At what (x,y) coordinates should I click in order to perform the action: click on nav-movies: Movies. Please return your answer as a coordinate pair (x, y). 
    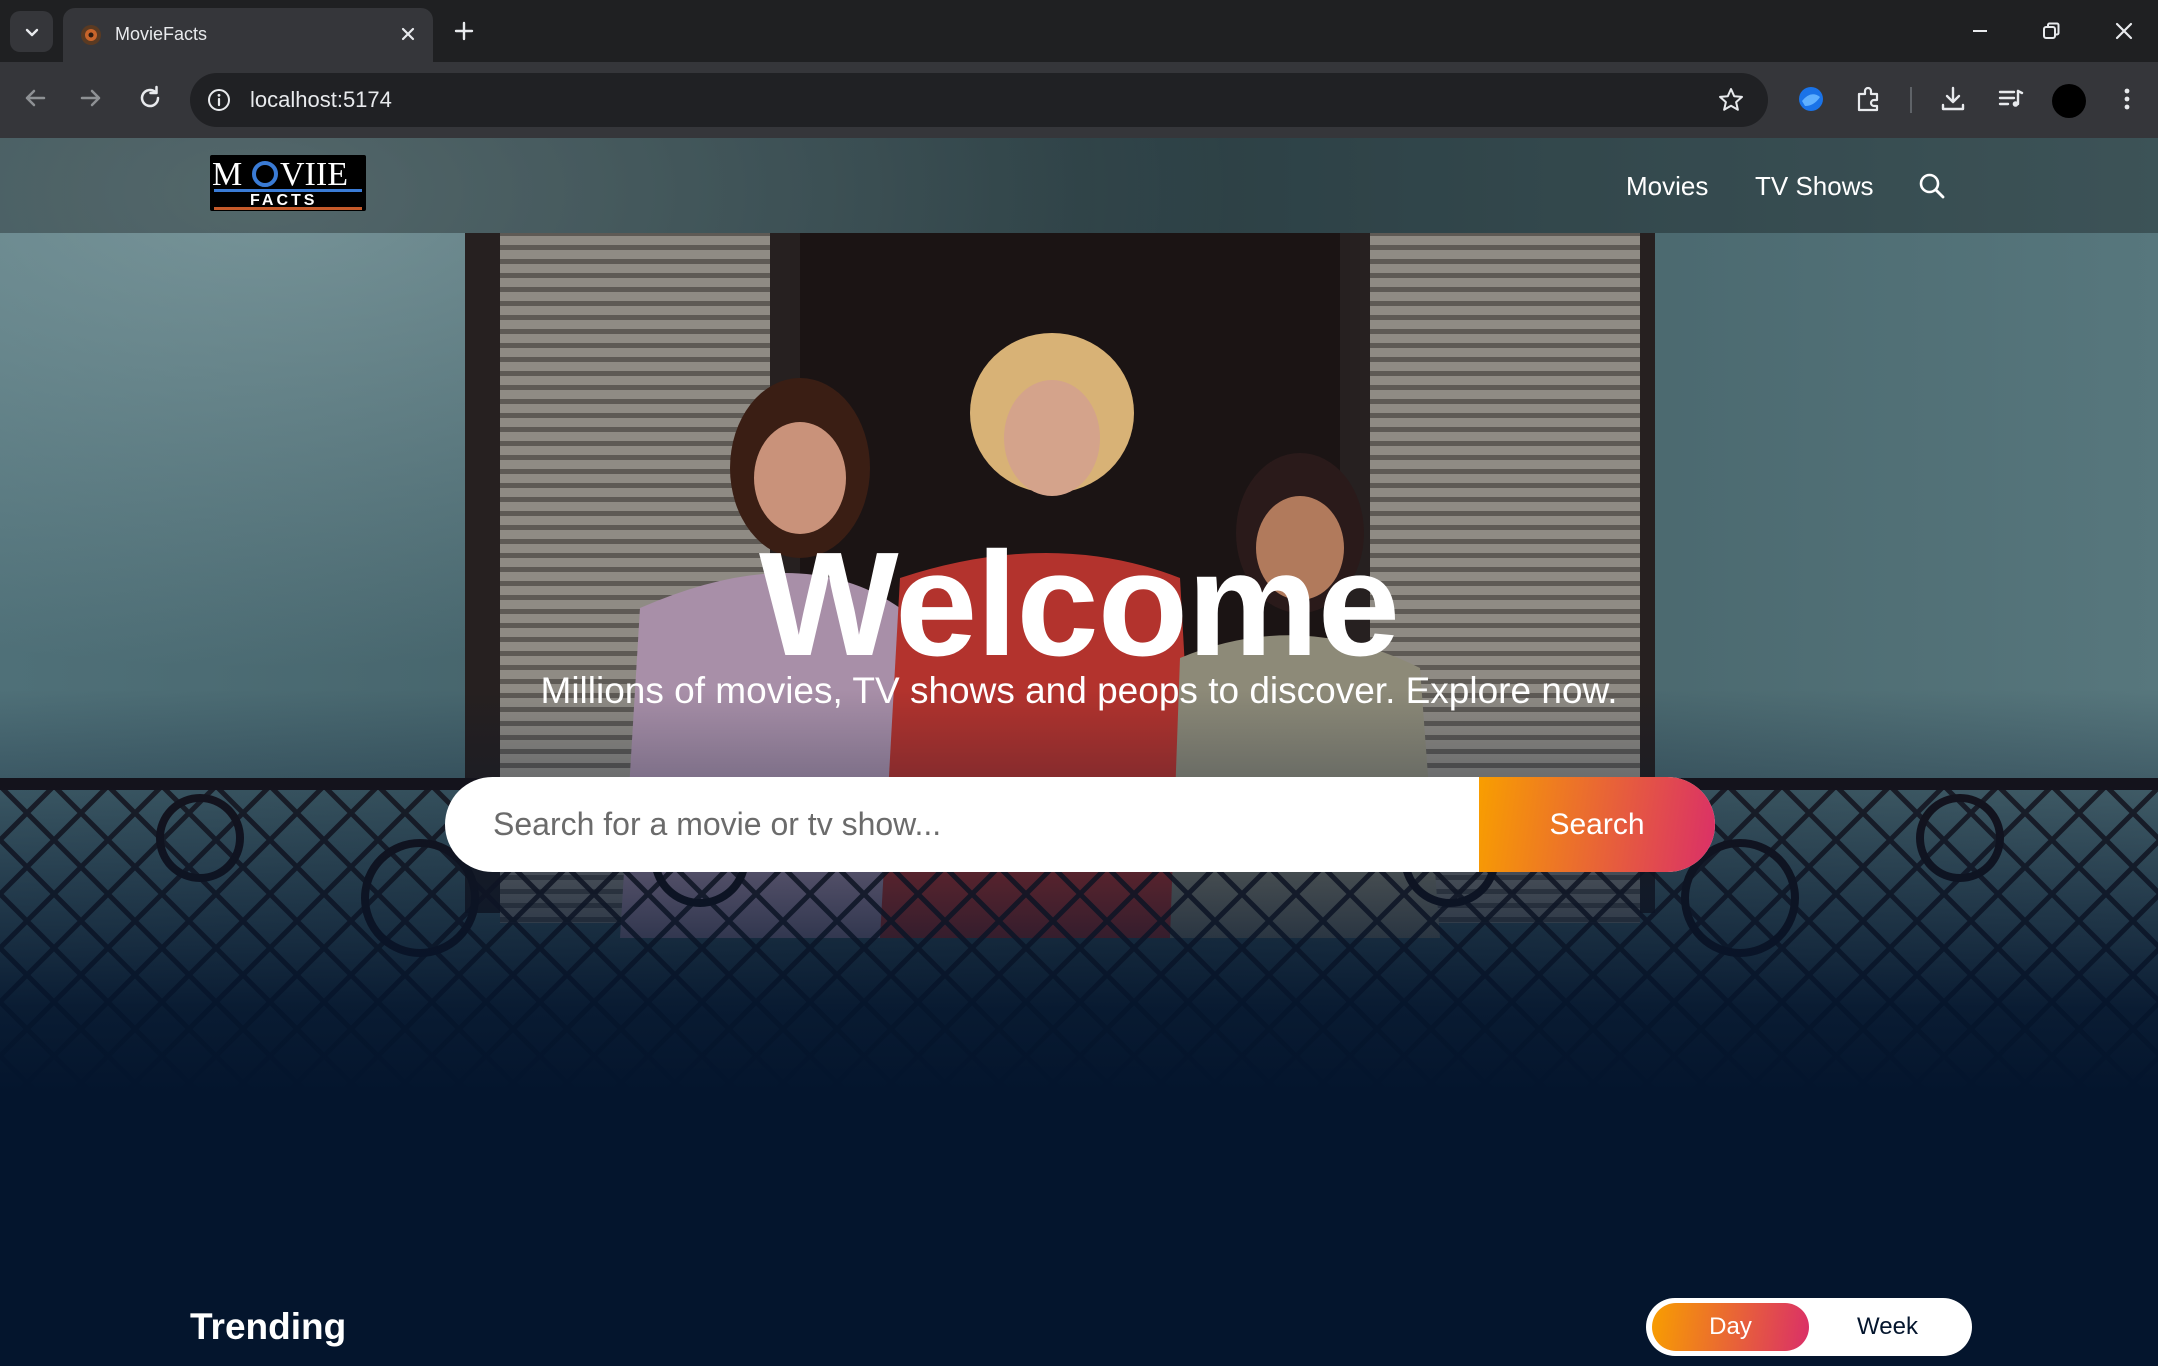
    Looking at the image, I should click on (1667, 186).